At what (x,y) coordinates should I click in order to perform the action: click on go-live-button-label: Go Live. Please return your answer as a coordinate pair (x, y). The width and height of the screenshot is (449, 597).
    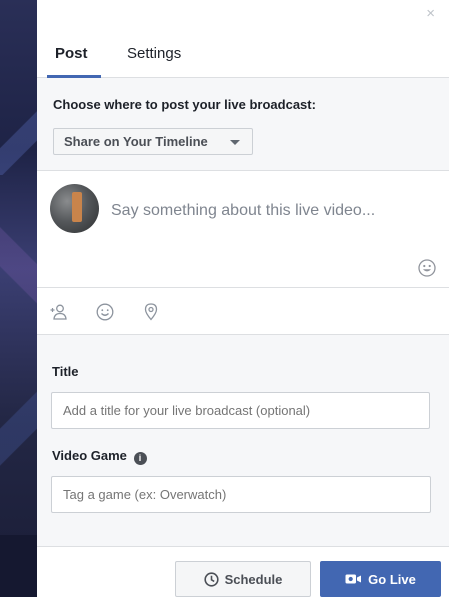
    Looking at the image, I should click on (392, 579).